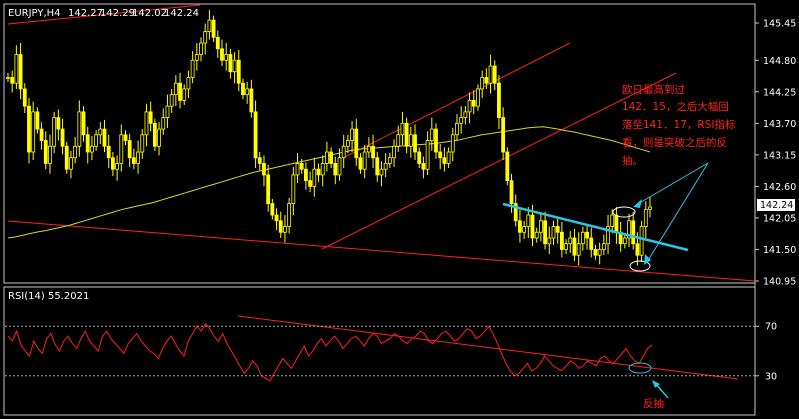  What do you see at coordinates (34, 13) in the screenshot?
I see `symbol-label: EURJPY,H4` at bounding box center [34, 13].